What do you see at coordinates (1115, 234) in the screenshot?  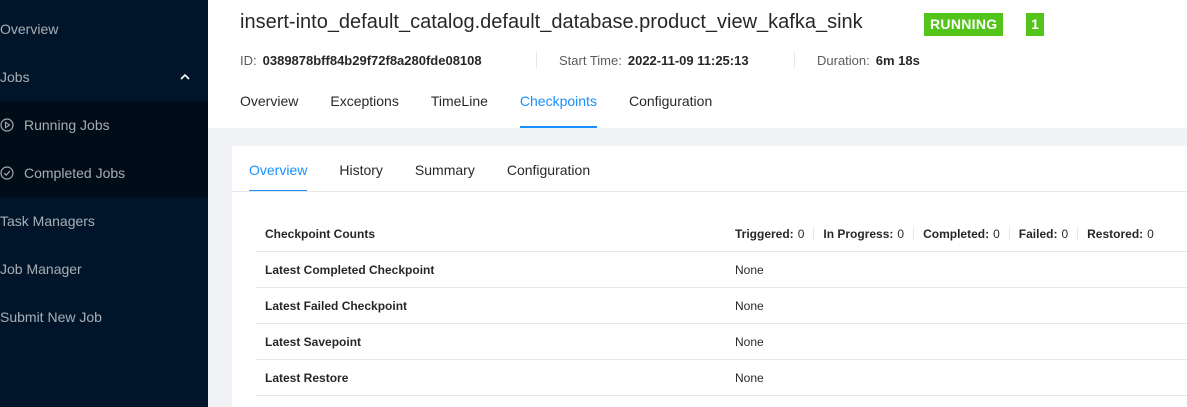 I see `count-label: Restored:` at bounding box center [1115, 234].